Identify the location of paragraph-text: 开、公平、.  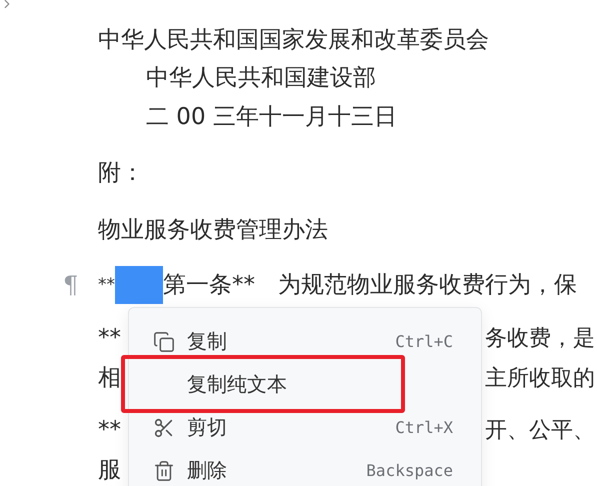
(540, 430).